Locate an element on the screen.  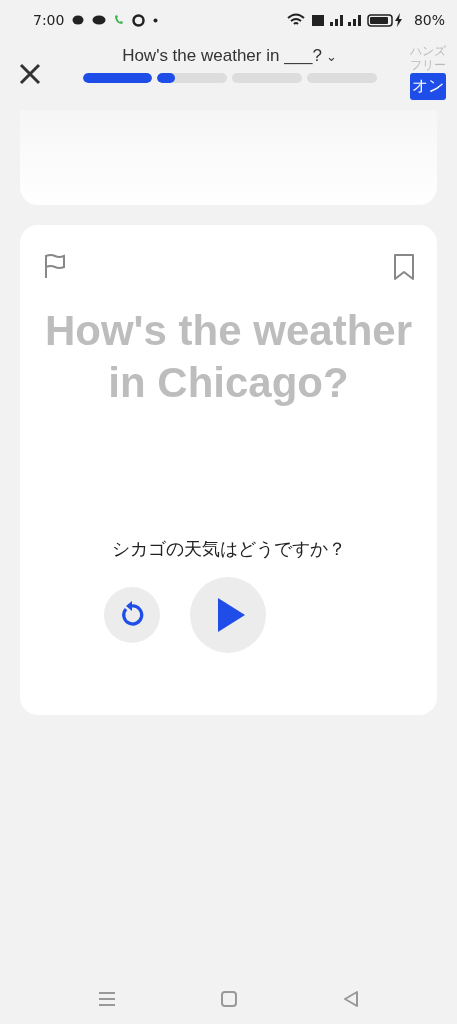
chat-icon is located at coordinates (78, 20).